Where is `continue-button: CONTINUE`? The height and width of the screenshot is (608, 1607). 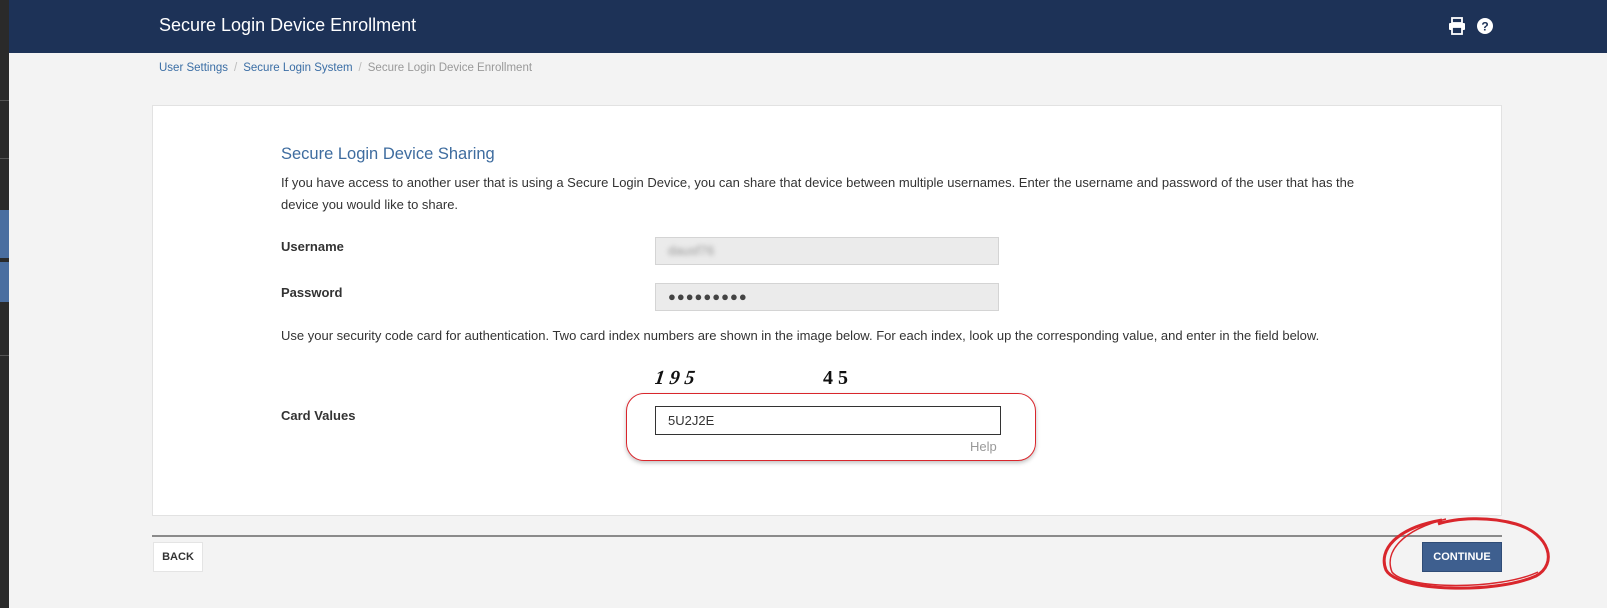 continue-button: CONTINUE is located at coordinates (1462, 557).